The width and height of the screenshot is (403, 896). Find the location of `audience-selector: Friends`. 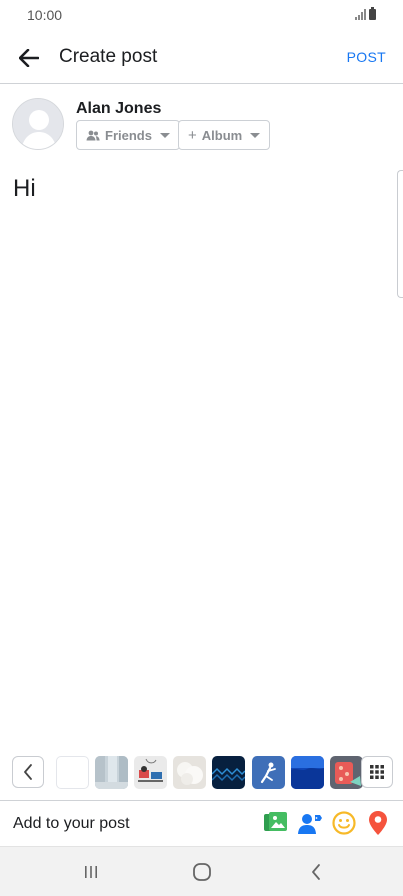

audience-selector: Friends is located at coordinates (128, 135).